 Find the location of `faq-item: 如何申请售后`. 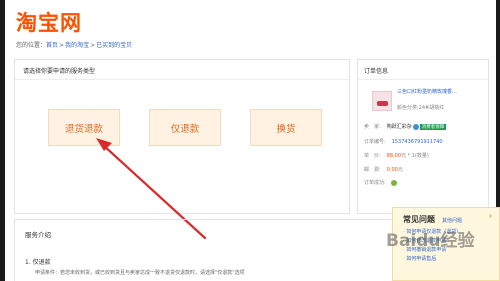

faq-item: 如何申请售后 is located at coordinates (432, 259).